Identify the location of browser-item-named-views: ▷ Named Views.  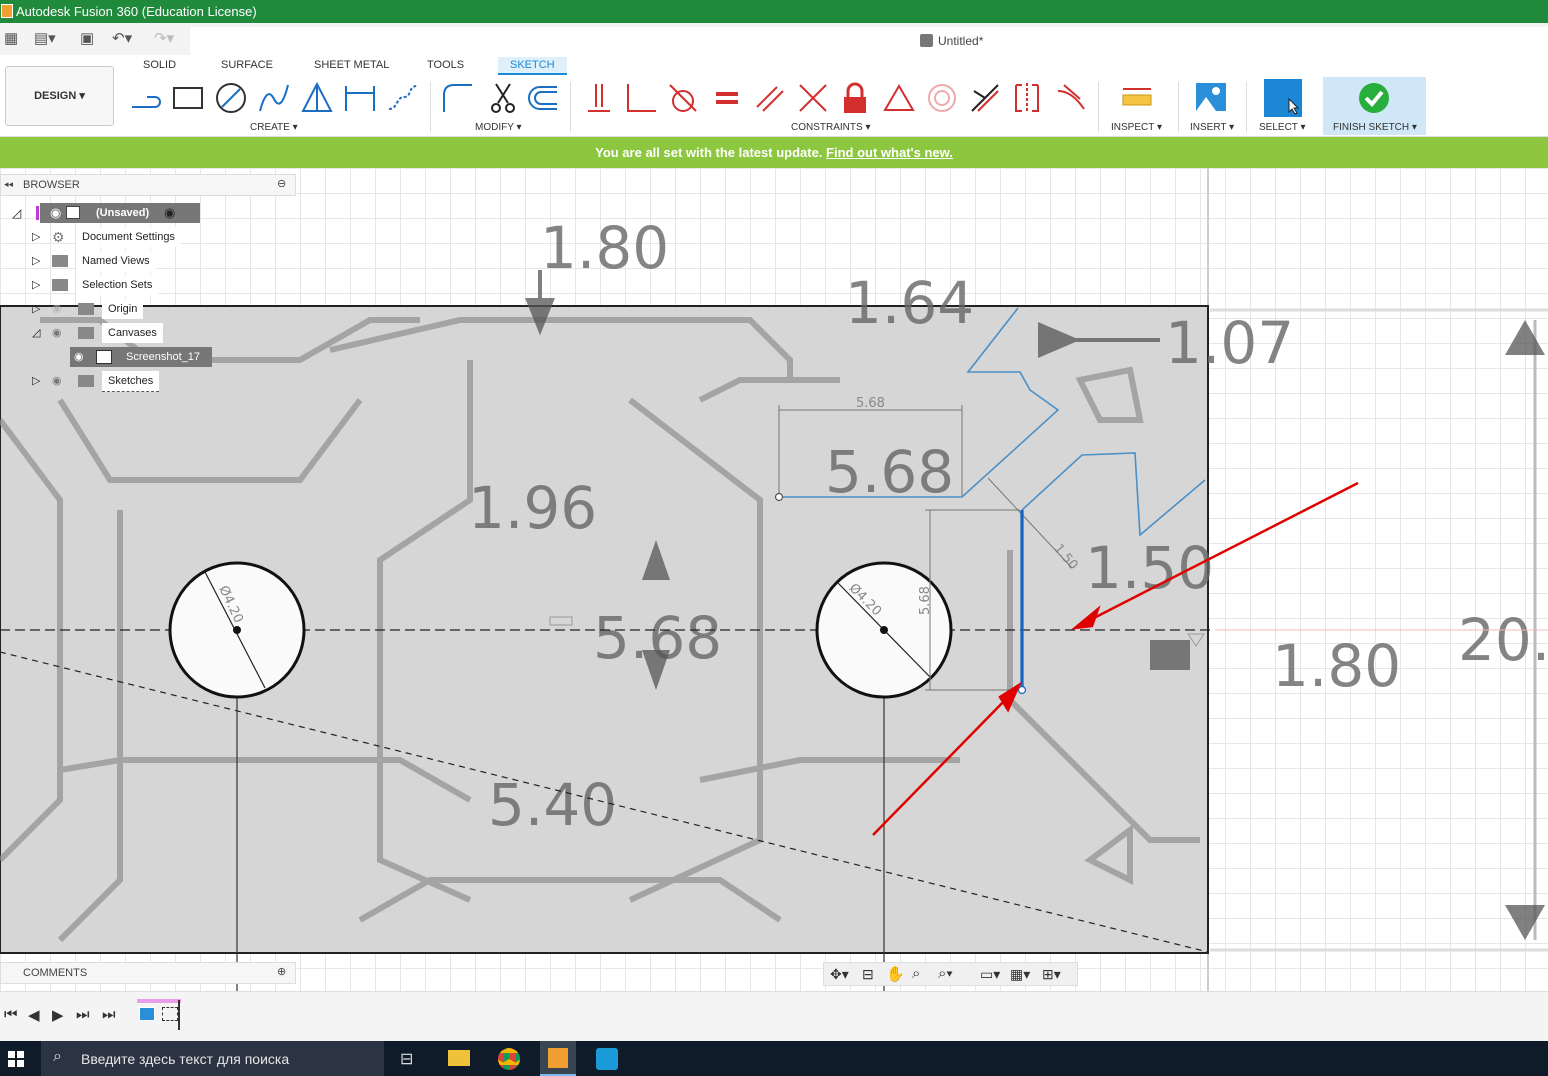
(112, 261).